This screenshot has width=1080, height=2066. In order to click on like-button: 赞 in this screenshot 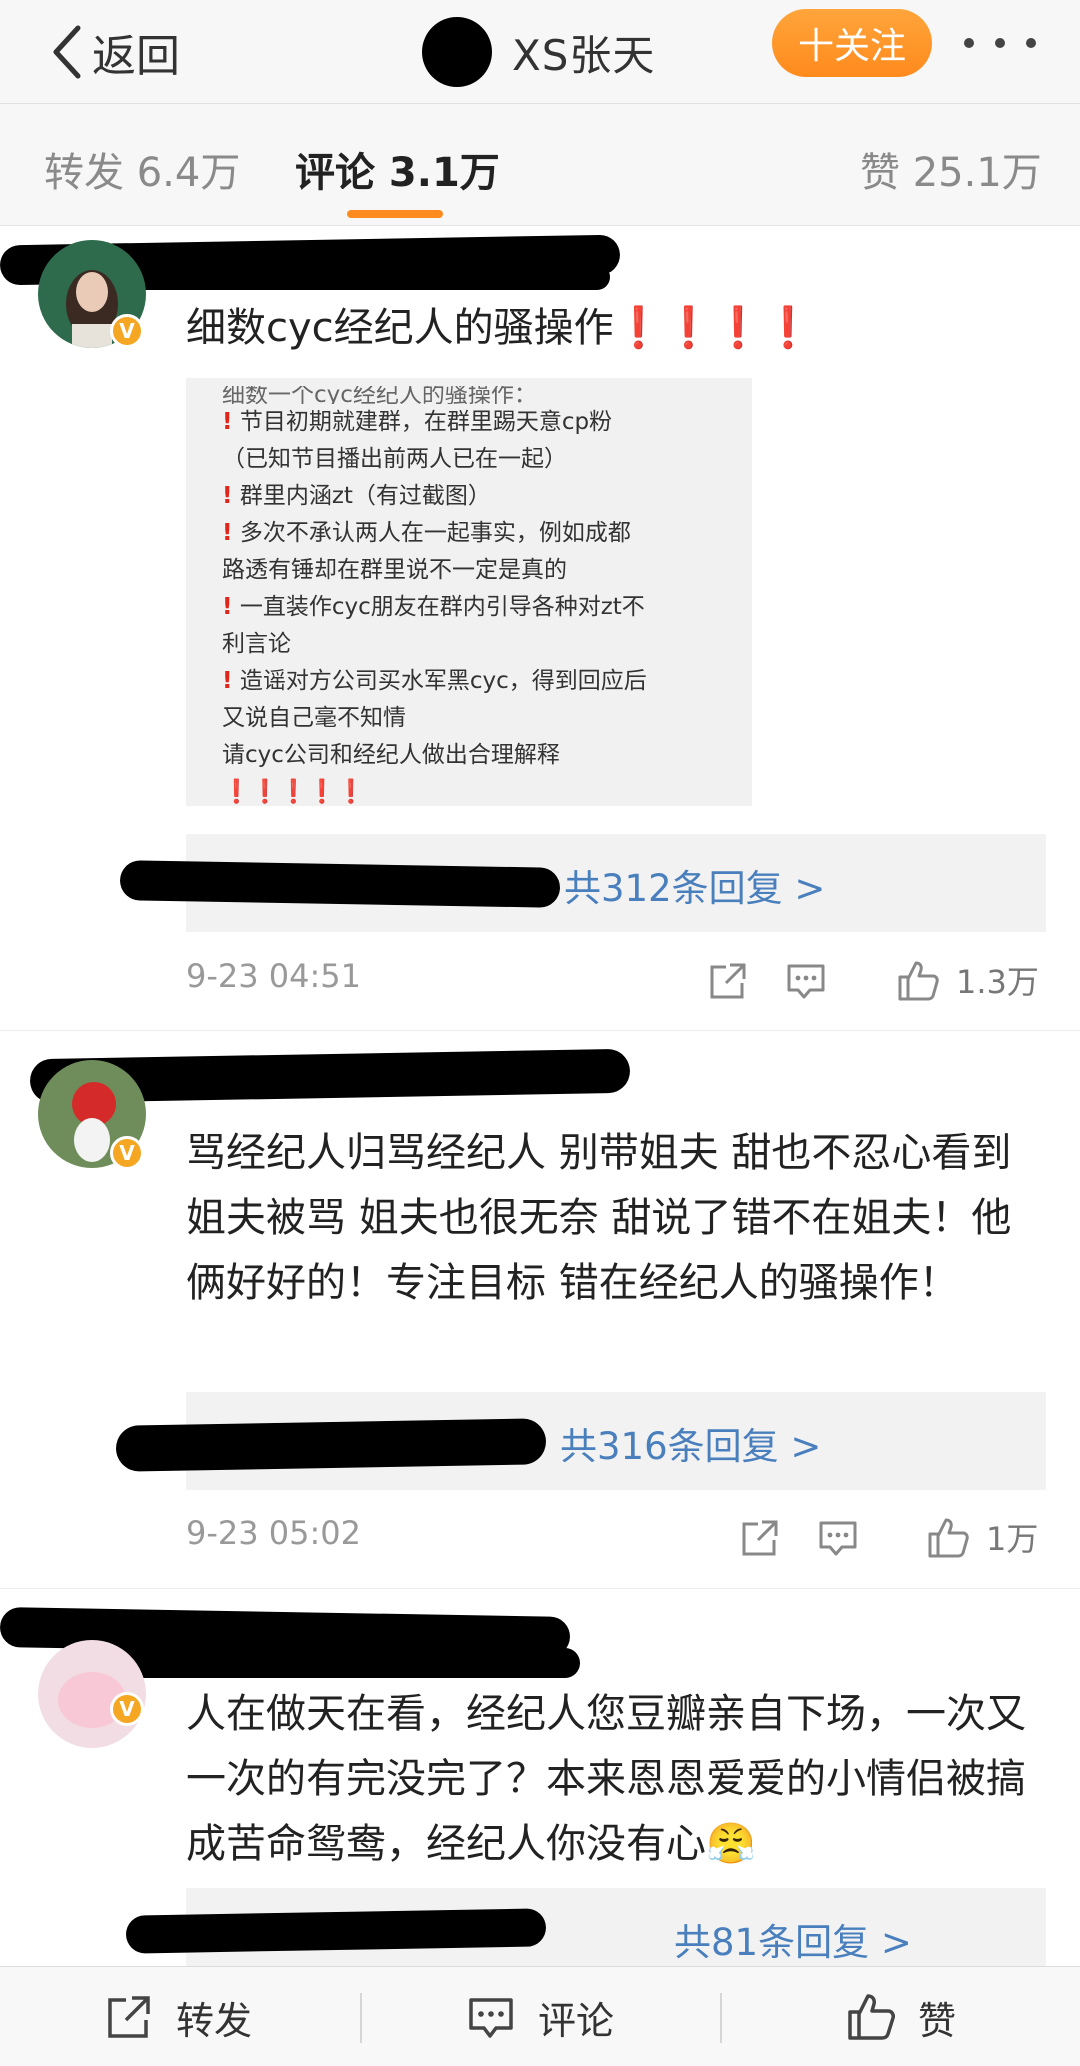, I will do `click(901, 2017)`.